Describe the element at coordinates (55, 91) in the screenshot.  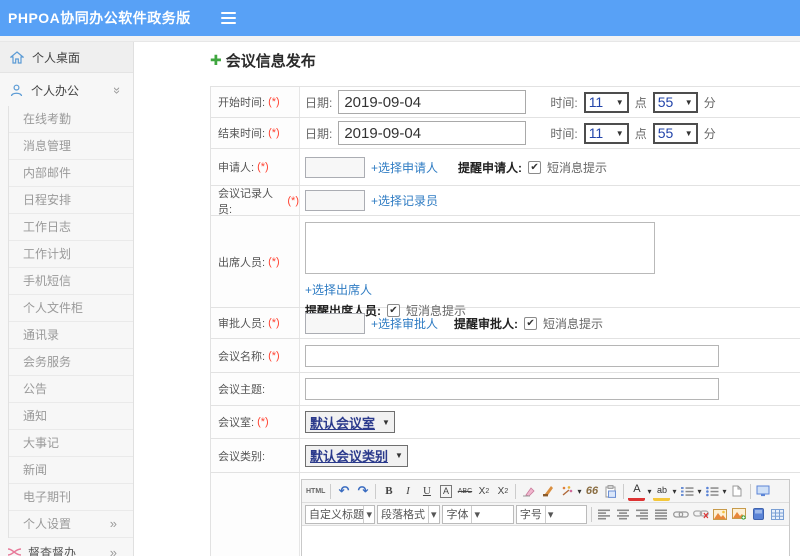
I see `sidebar-item-label: 个人办公` at that location.